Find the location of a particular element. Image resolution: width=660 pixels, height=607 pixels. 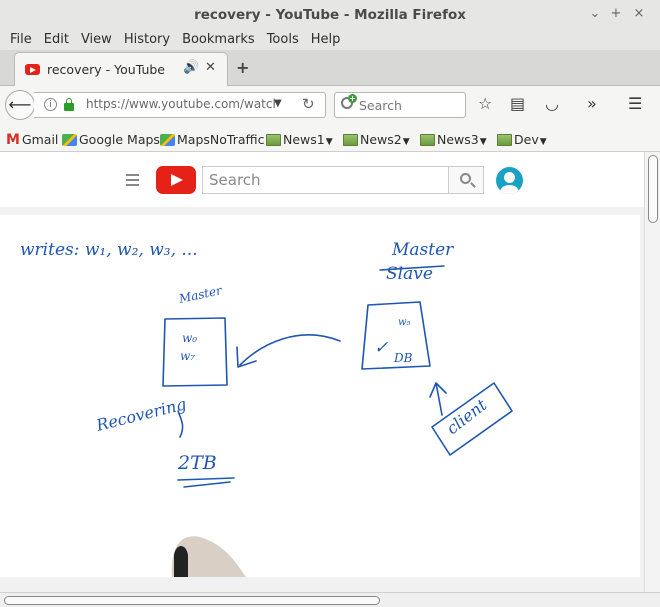

tab-recovery-youtube: recovery - YouTube 🔊 ✕ is located at coordinates (121, 69).